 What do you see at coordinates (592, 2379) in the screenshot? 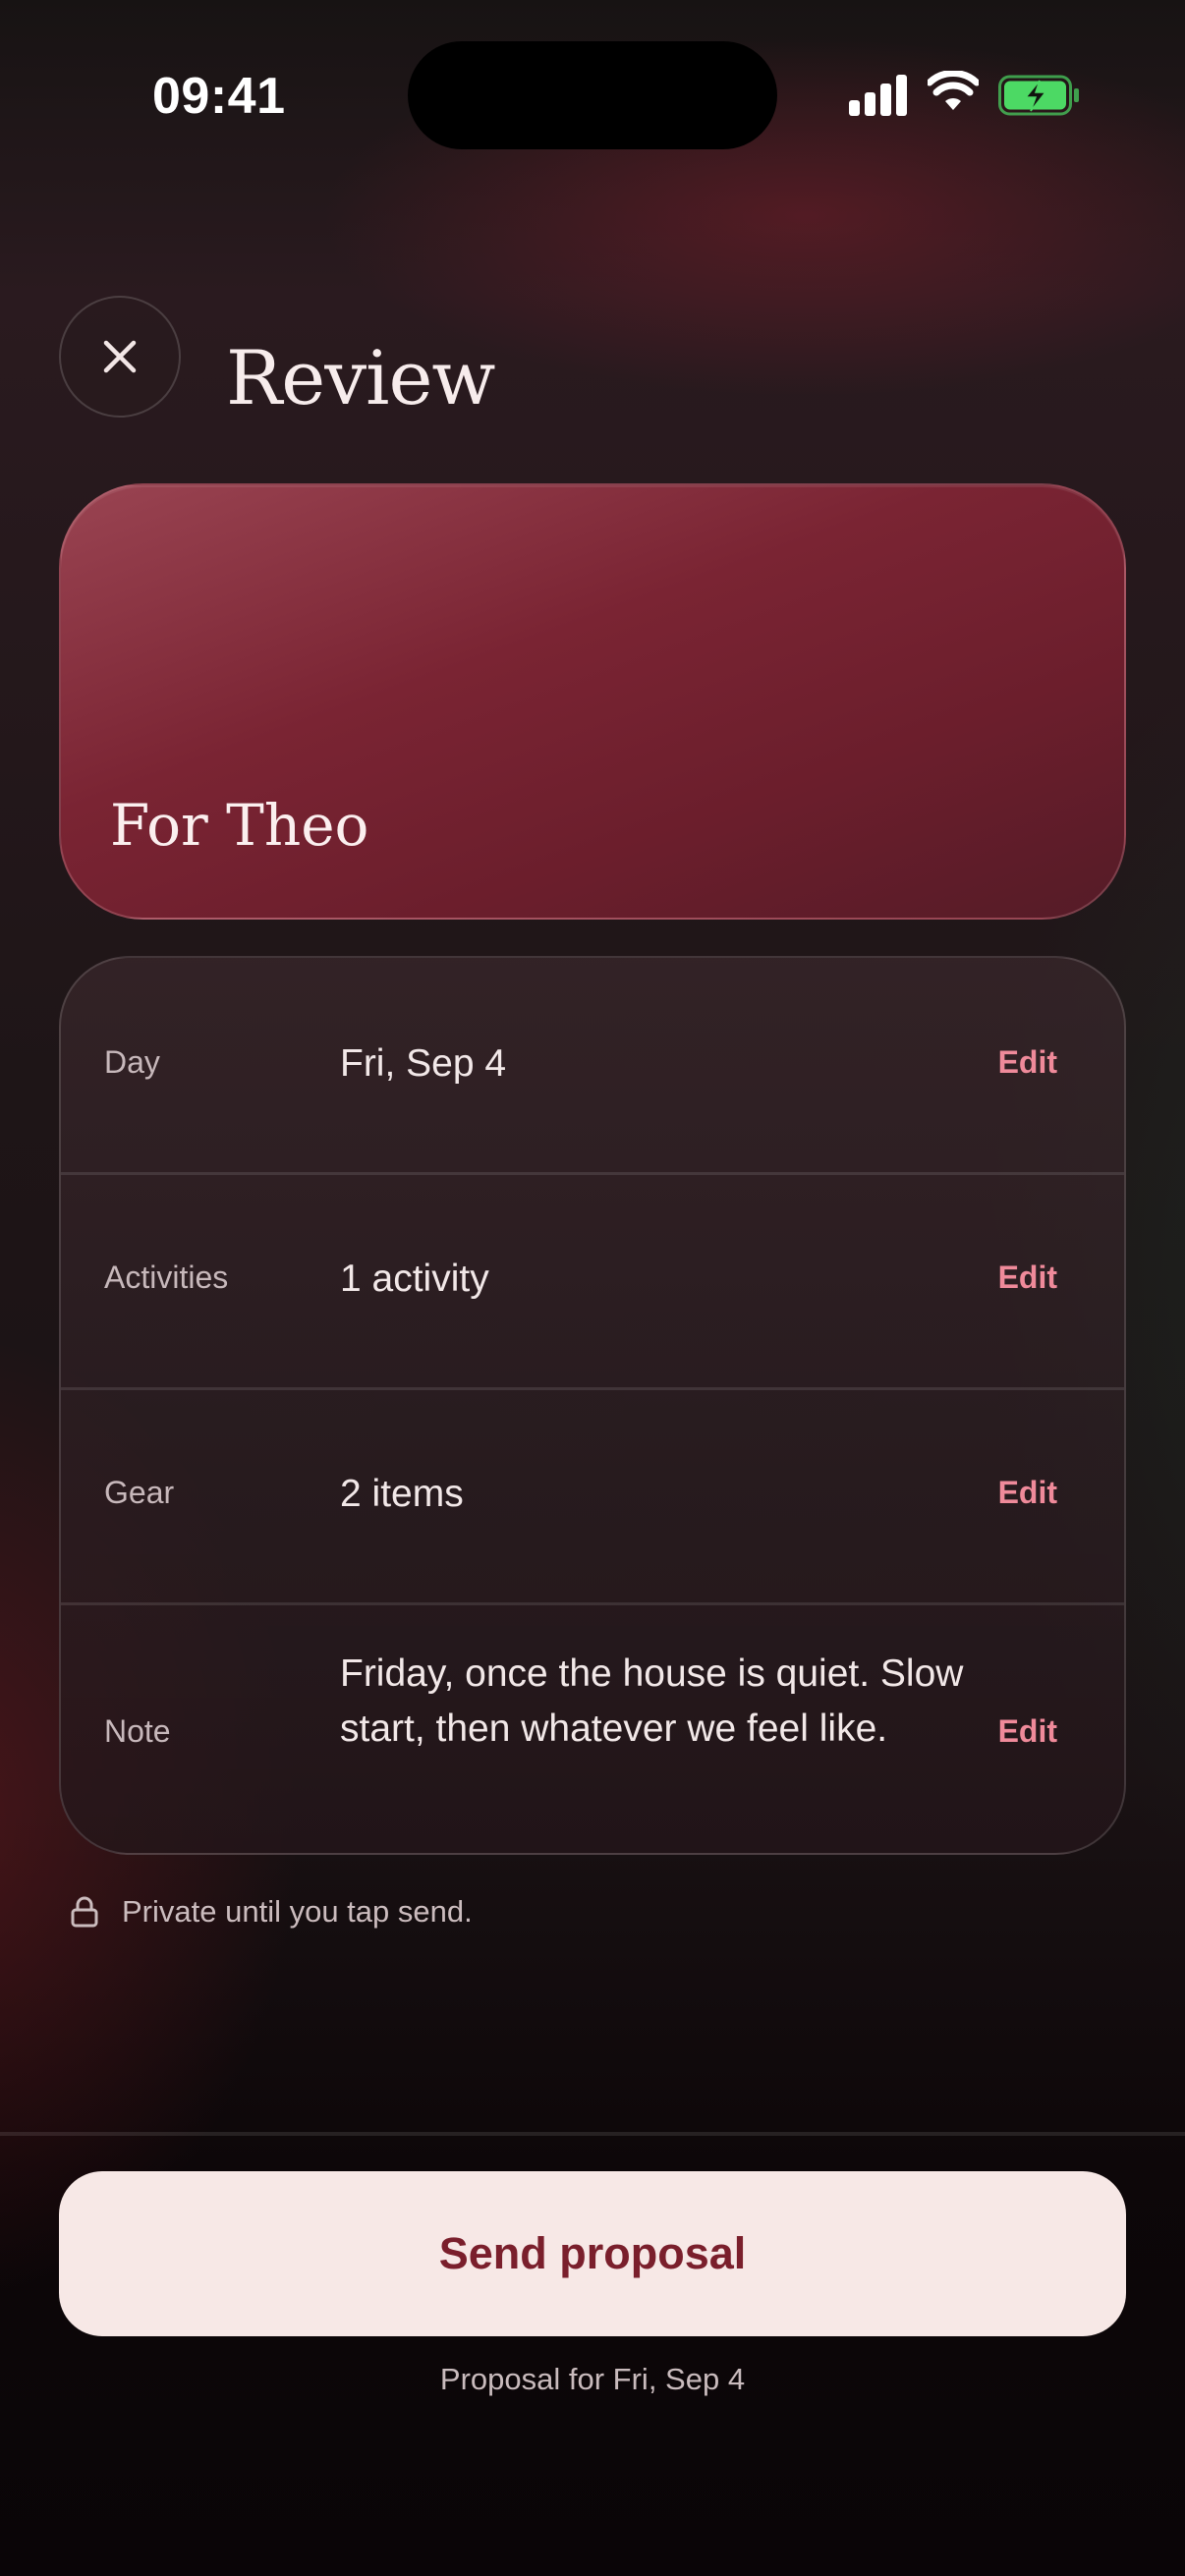
I see `proposal-summary: Proposal for Fri, Sep 4` at bounding box center [592, 2379].